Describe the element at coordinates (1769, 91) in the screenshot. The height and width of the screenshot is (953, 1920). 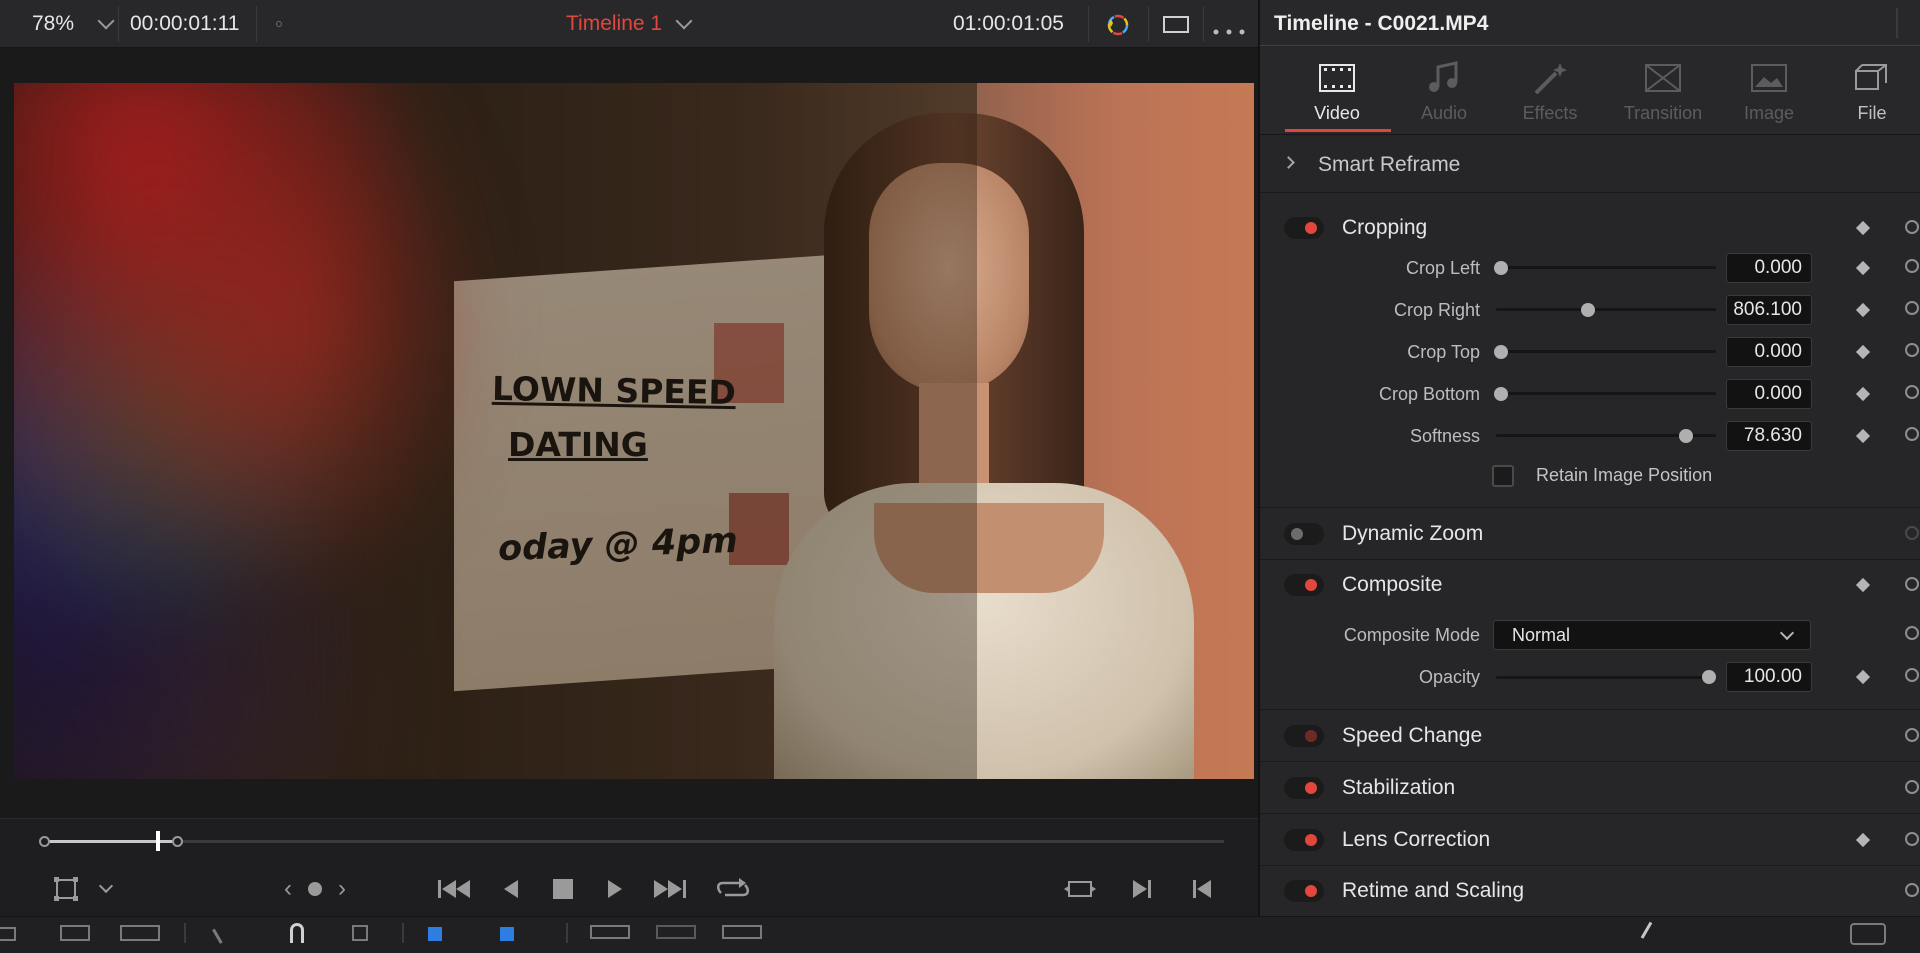
I see `tab-image: Image` at that location.